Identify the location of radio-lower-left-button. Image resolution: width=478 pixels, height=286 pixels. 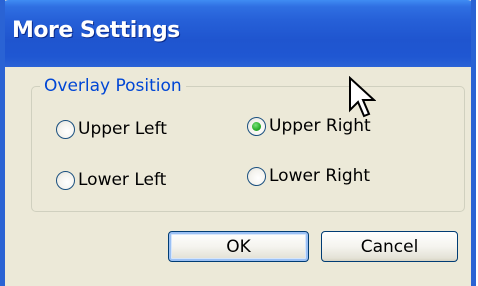
(65, 180).